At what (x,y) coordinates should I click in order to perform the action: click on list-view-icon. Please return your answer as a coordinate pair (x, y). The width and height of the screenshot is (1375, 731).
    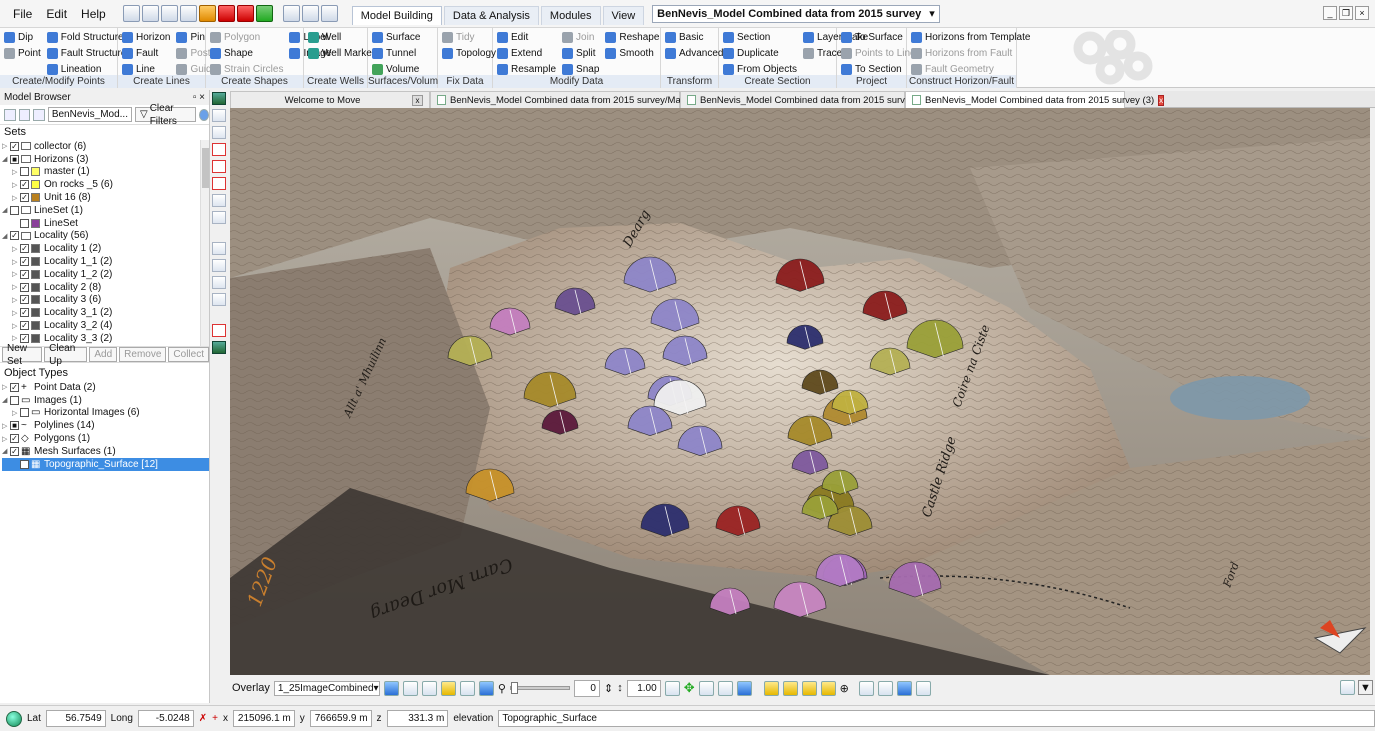
    Looking at the image, I should click on (10, 114).